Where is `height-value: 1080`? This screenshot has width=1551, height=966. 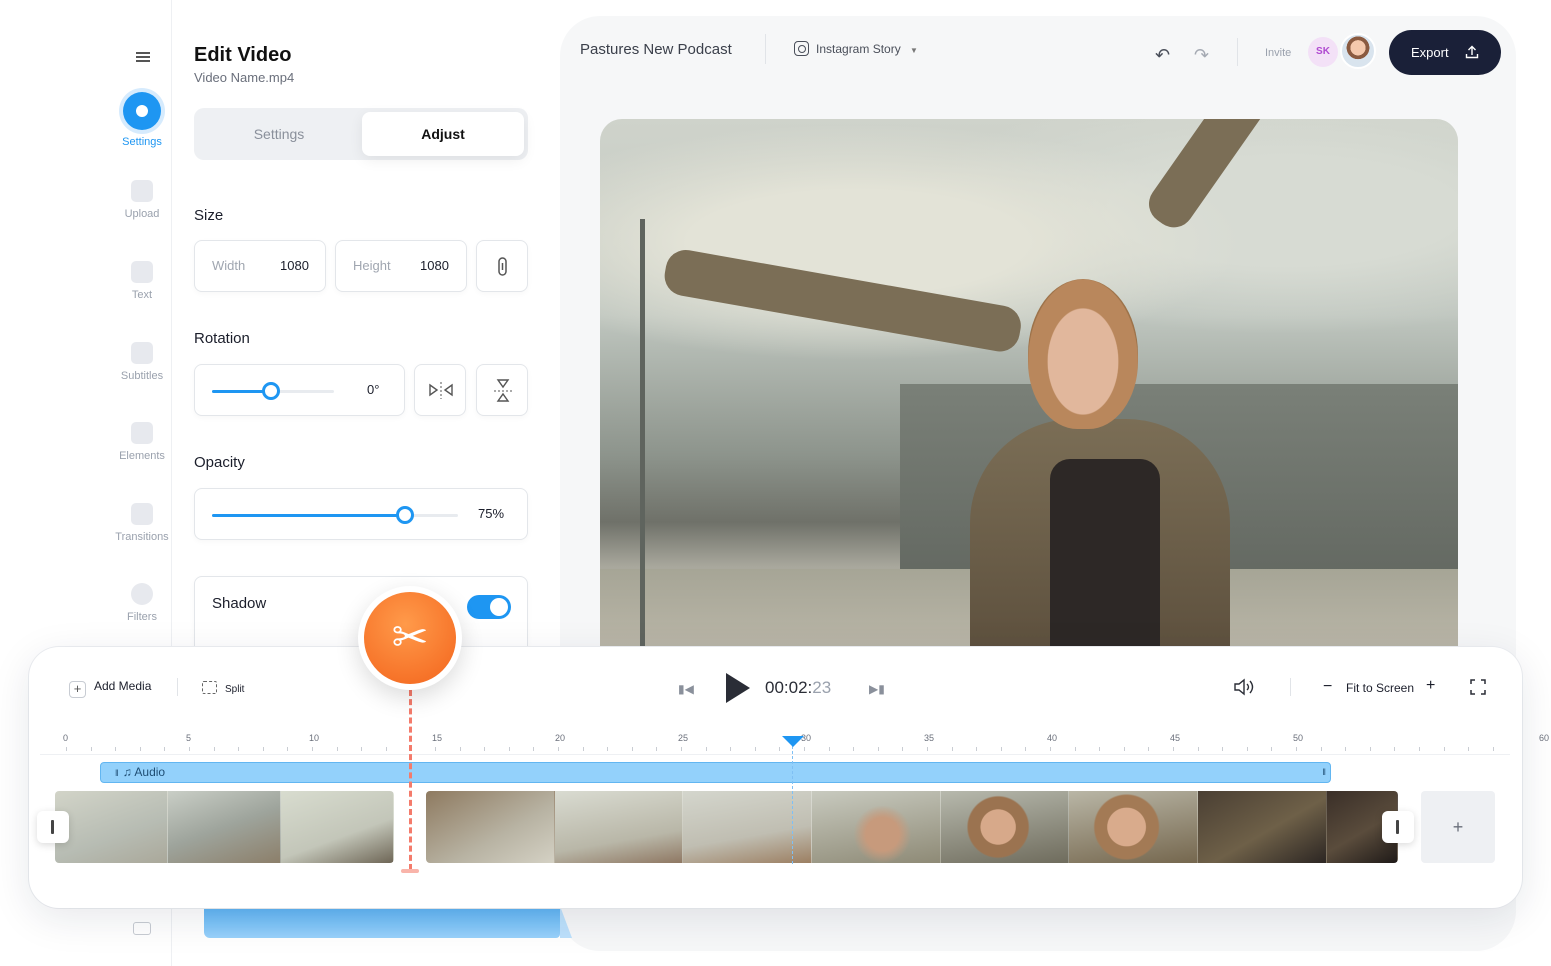 height-value: 1080 is located at coordinates (434, 265).